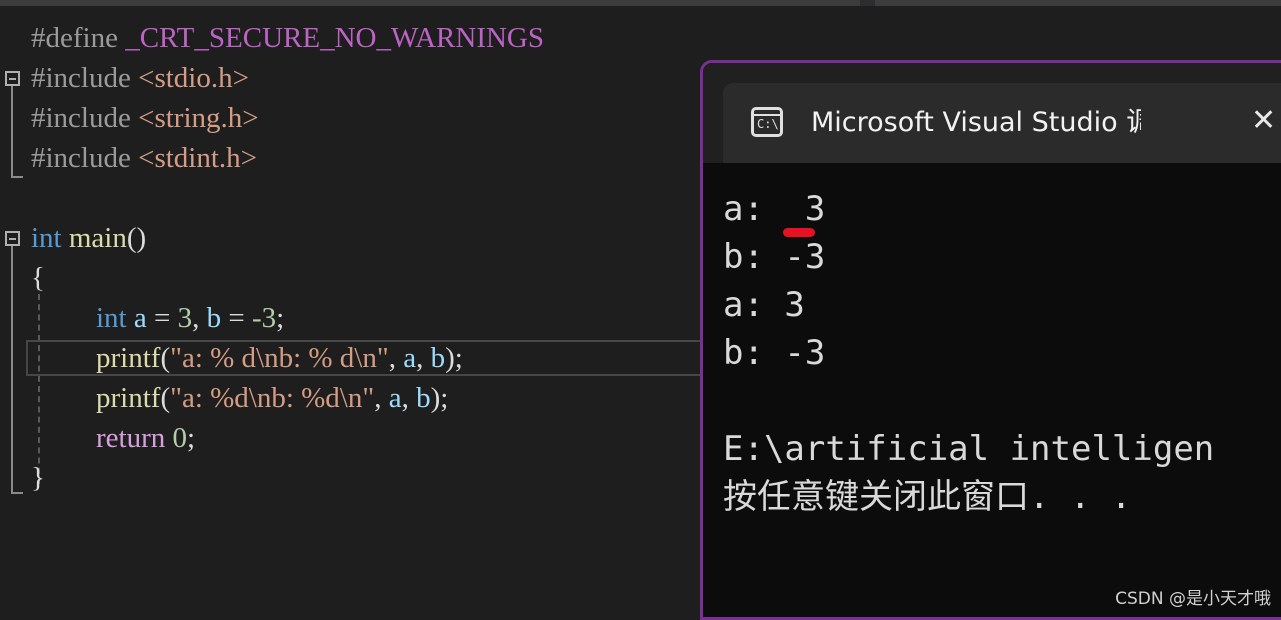  Describe the element at coordinates (774, 257) in the screenshot. I see `output-line-2: b: -3` at that location.